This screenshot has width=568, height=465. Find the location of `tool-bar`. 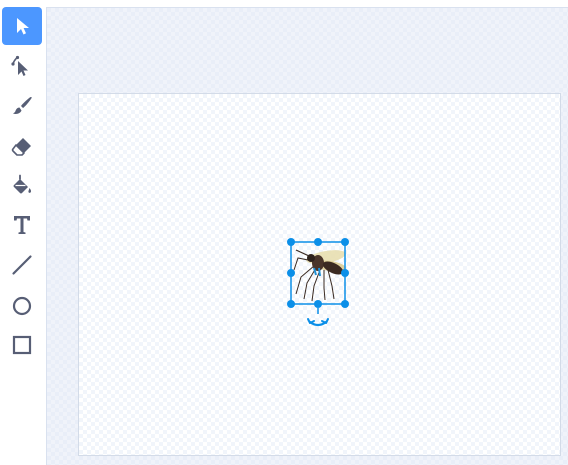

tool-bar is located at coordinates (22, 232).